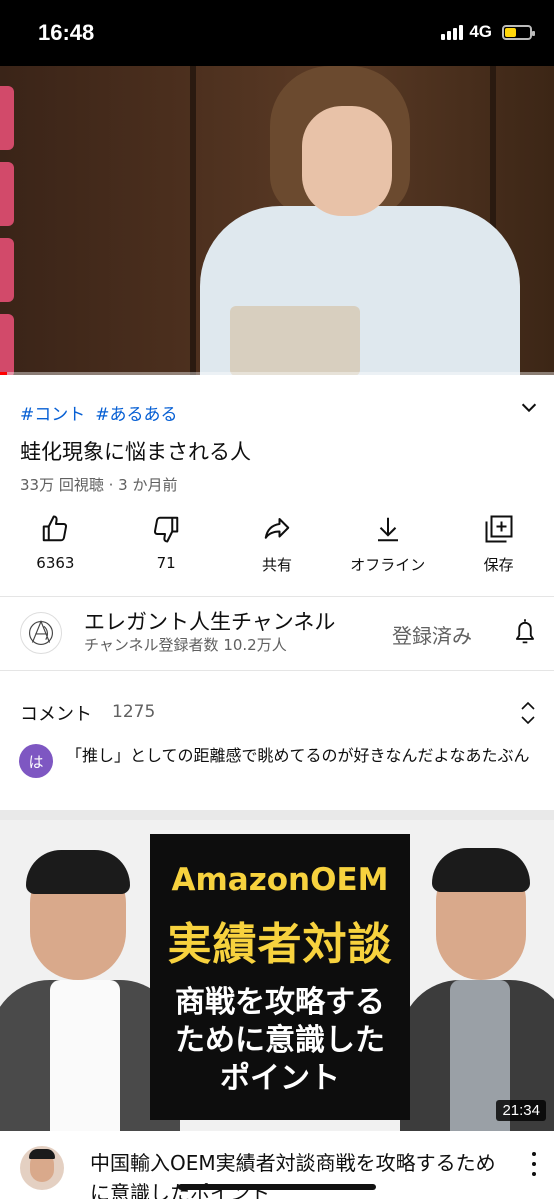  Describe the element at coordinates (166, 549) in the screenshot. I see `dislike-button: 71` at that location.